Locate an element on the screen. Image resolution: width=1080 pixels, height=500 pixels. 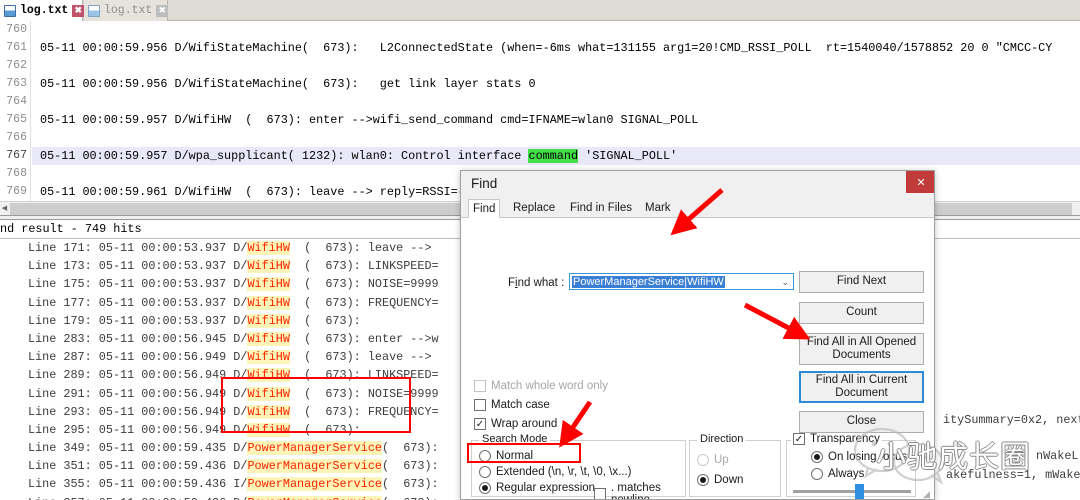
arrow-to-find-all-in-current-document is located at coordinates (777, 321).